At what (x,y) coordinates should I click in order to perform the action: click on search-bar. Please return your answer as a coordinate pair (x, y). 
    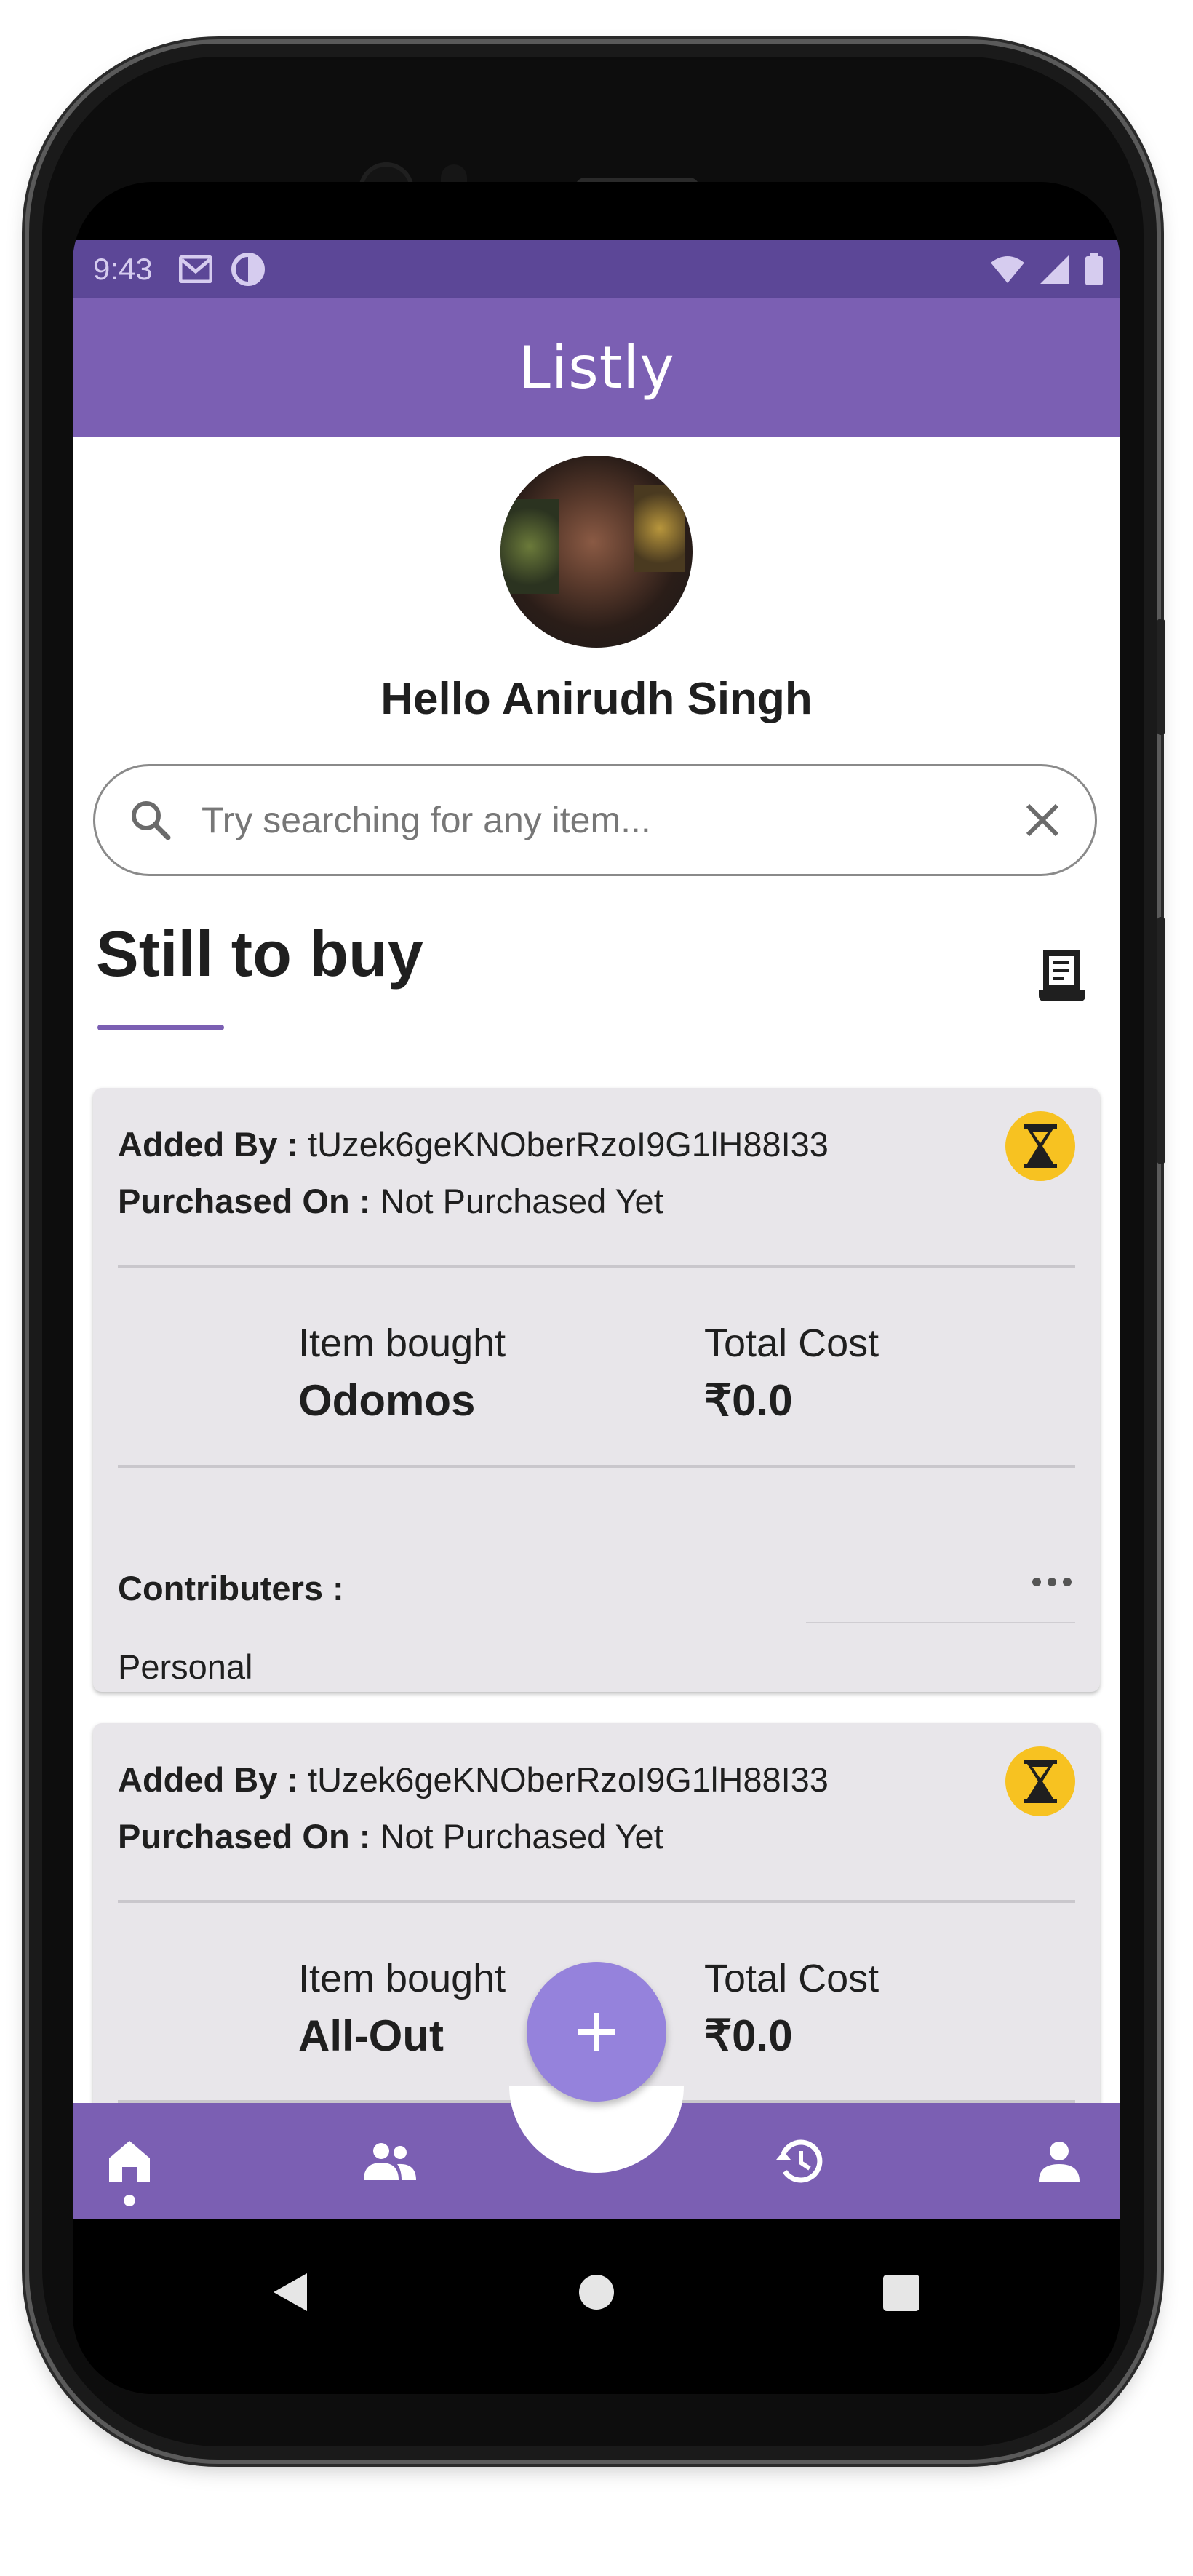
    Looking at the image, I should click on (595, 820).